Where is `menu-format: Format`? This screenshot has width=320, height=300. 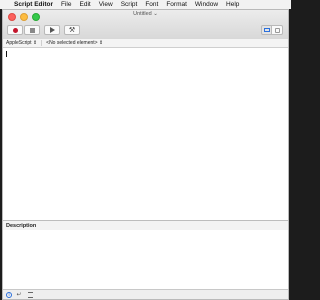 menu-format: Format is located at coordinates (176, 4).